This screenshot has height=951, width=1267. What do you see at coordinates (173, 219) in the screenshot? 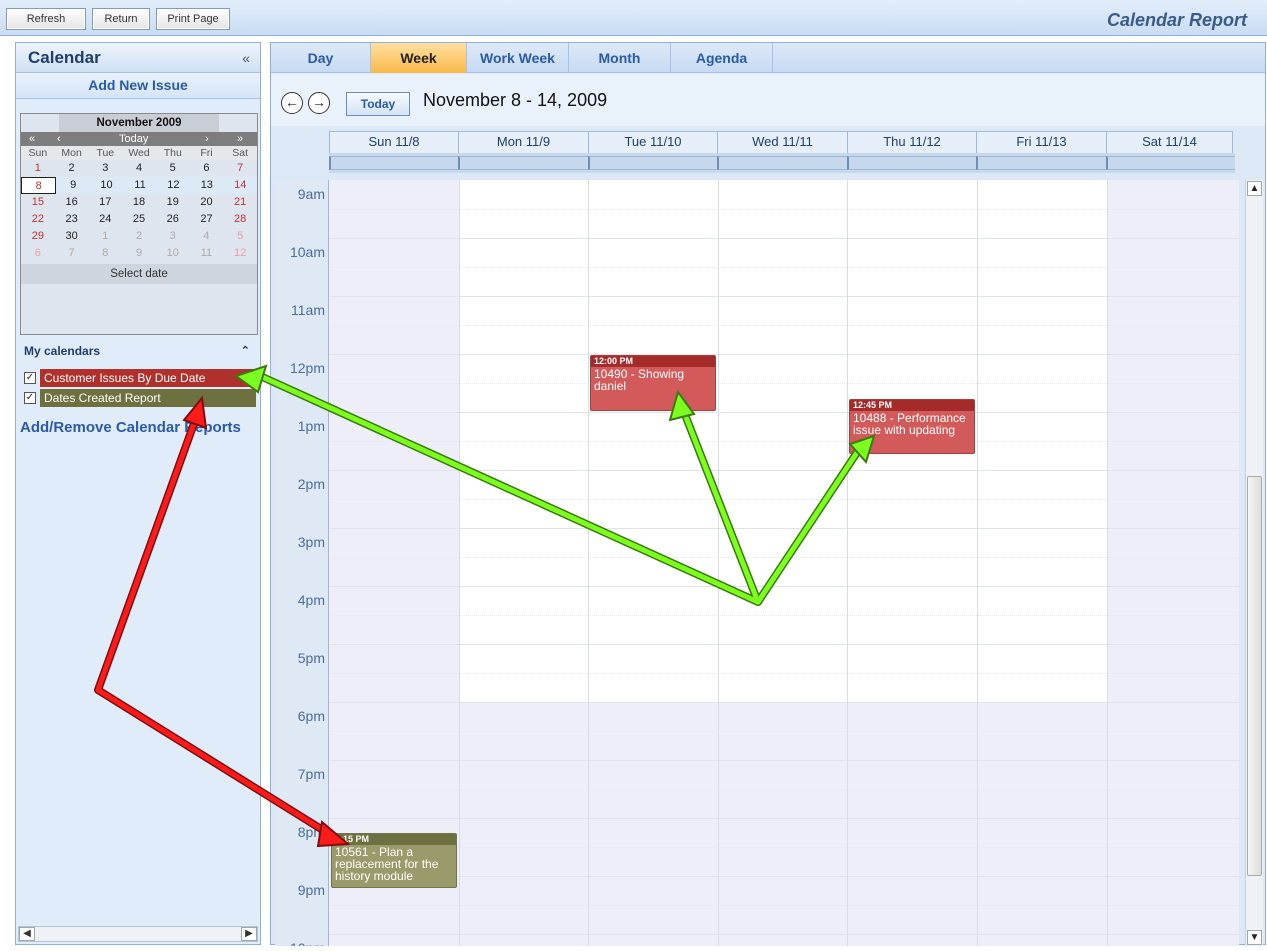
I see `day-cell: 26` at bounding box center [173, 219].